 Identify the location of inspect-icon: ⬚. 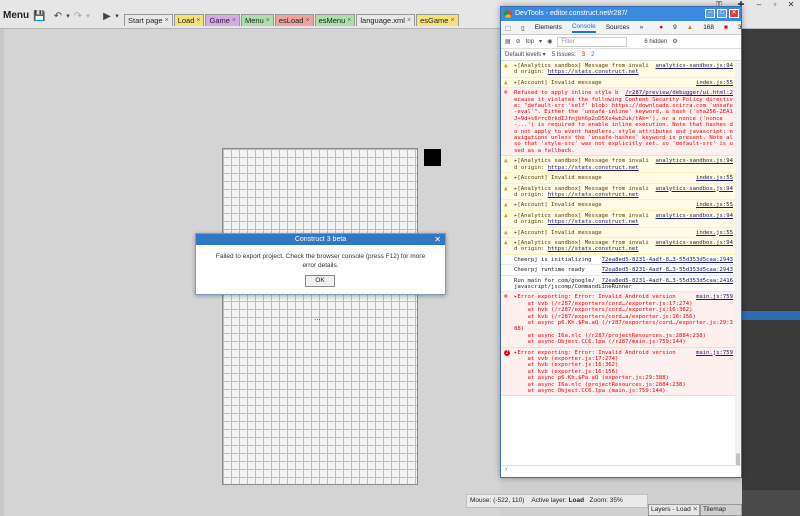
(508, 28).